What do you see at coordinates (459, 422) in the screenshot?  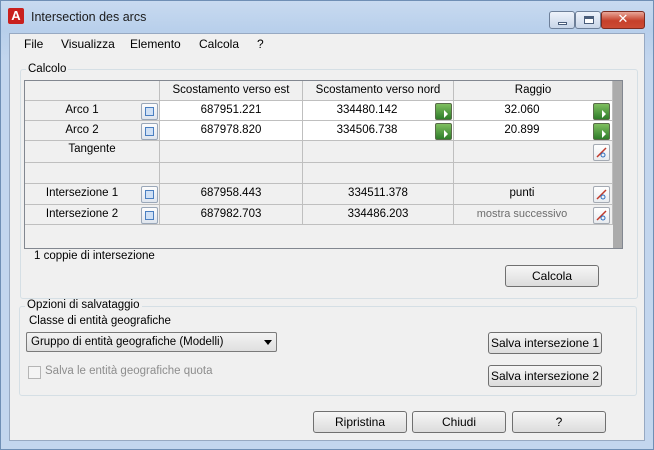 I see `close-button: Chiudi` at bounding box center [459, 422].